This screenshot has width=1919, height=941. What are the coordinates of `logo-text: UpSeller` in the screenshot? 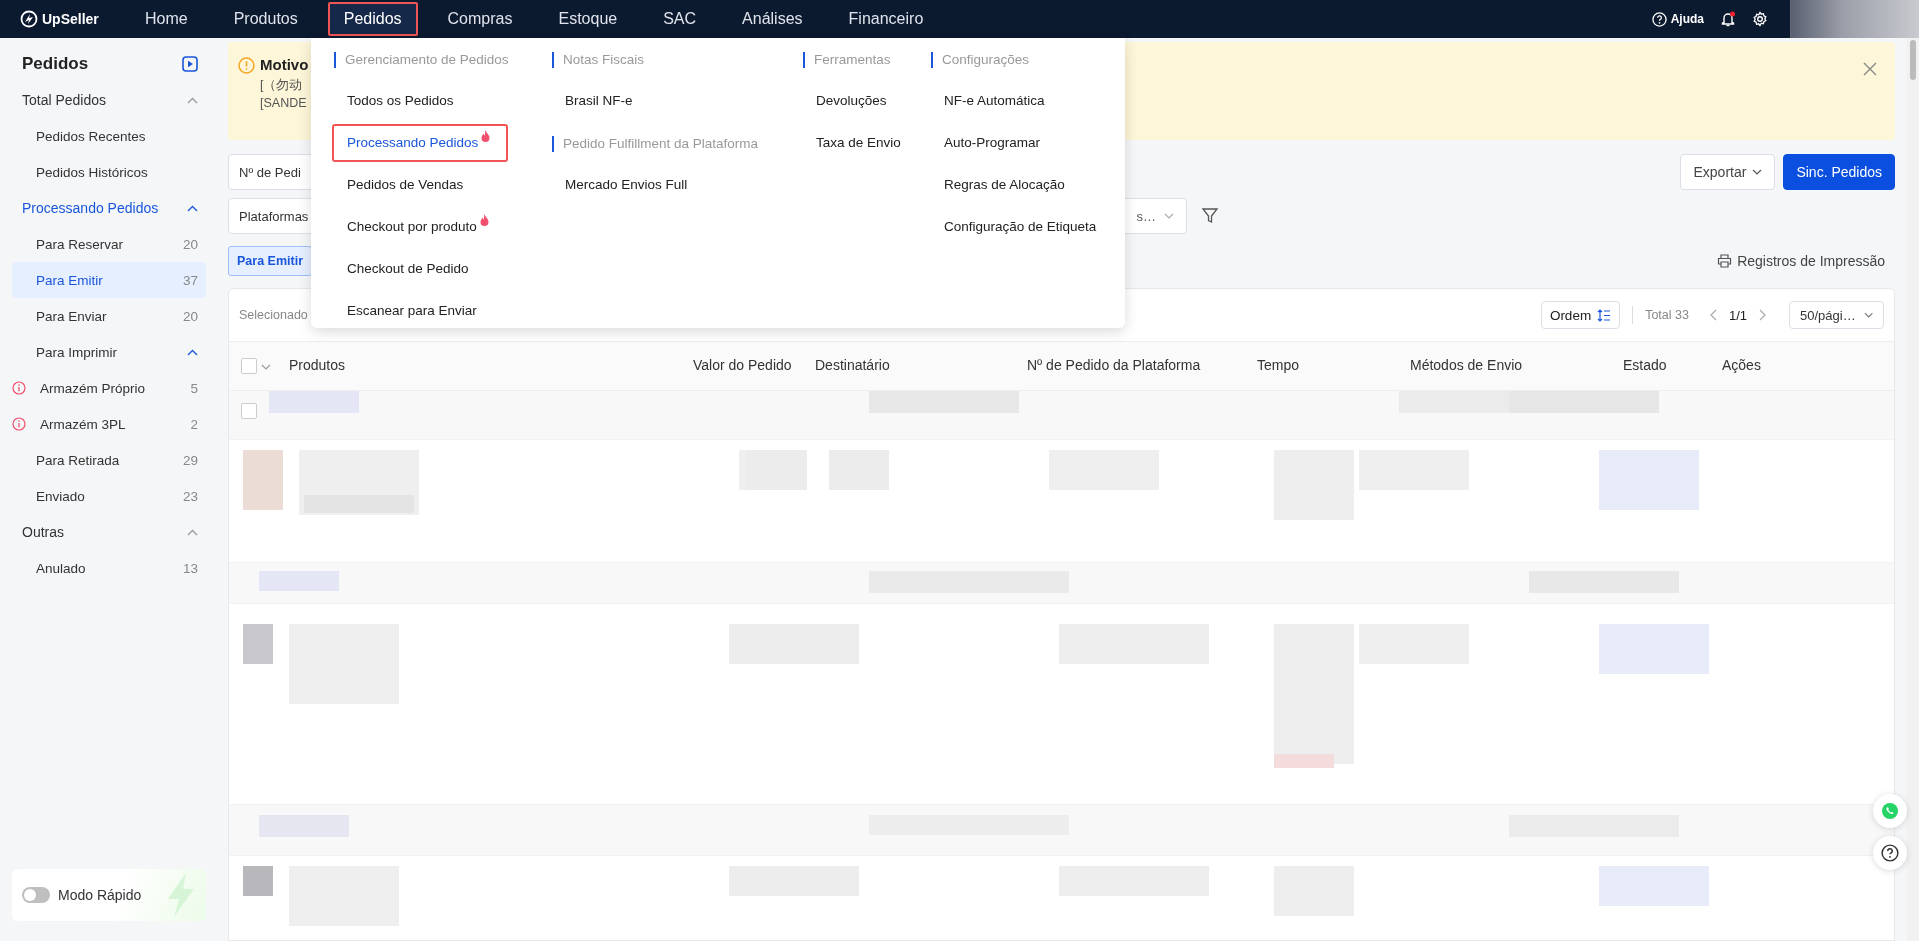 It's located at (70, 19).